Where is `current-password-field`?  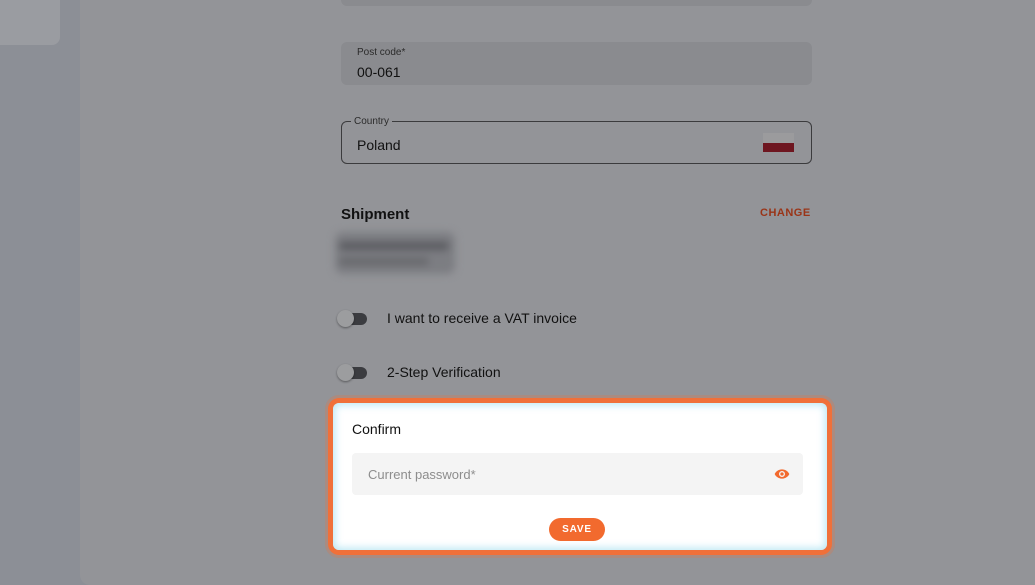
current-password-field is located at coordinates (577, 474).